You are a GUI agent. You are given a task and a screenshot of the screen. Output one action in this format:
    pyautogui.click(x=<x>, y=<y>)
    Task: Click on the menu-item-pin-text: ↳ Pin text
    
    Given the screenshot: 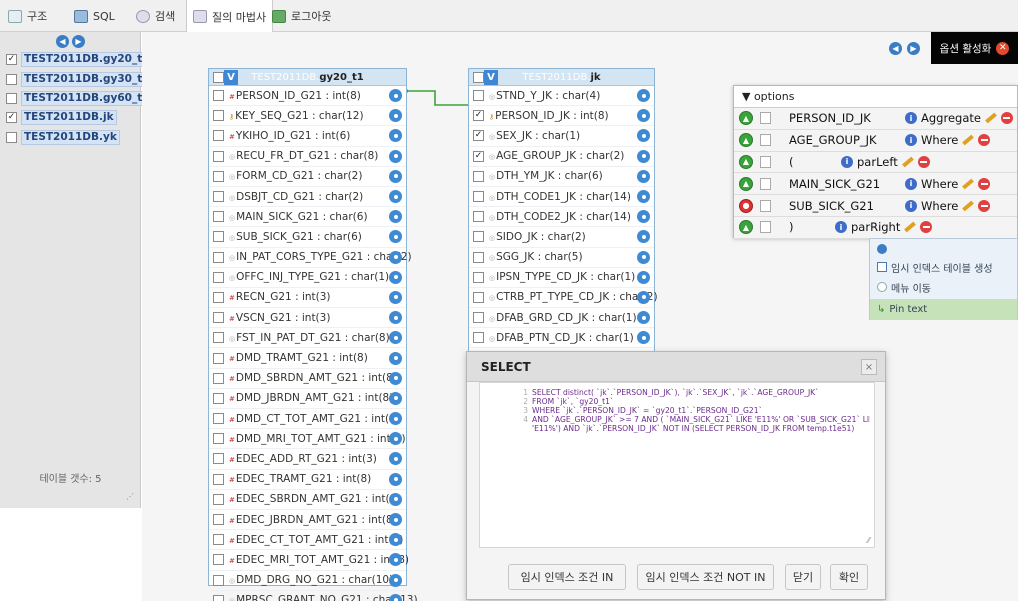 What is the action you would take?
    pyautogui.click(x=943, y=309)
    